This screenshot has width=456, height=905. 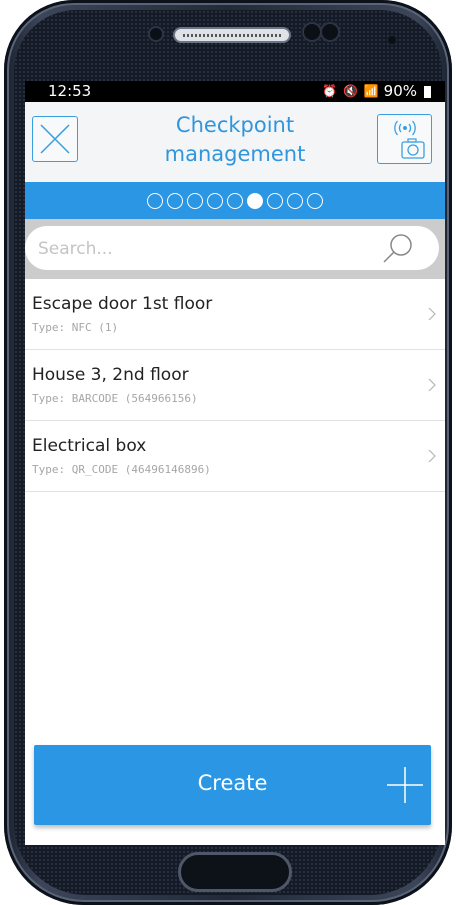 What do you see at coordinates (409, 139) in the screenshot?
I see `nfc-camera-icon` at bounding box center [409, 139].